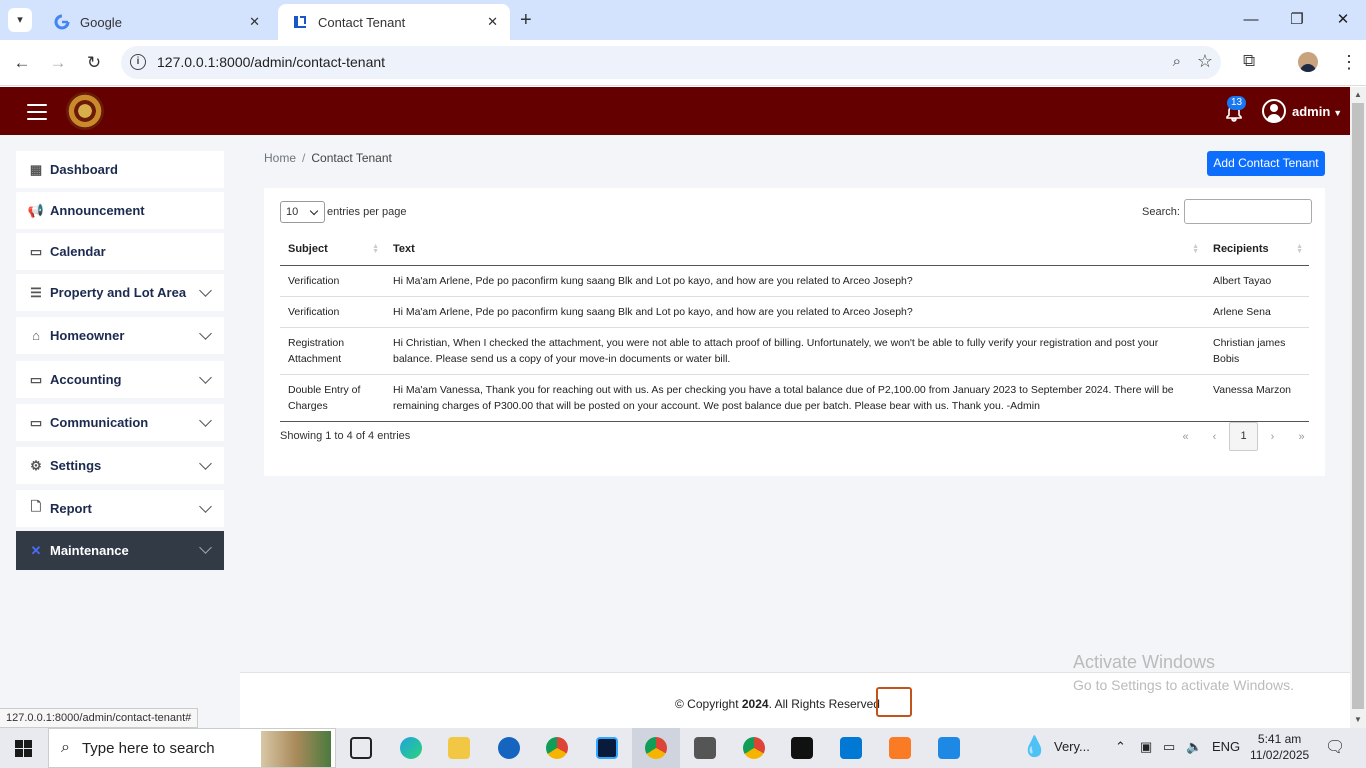 The width and height of the screenshot is (1366, 768). Describe the element at coordinates (1251, 20) in the screenshot. I see `minimize-button: —` at that location.